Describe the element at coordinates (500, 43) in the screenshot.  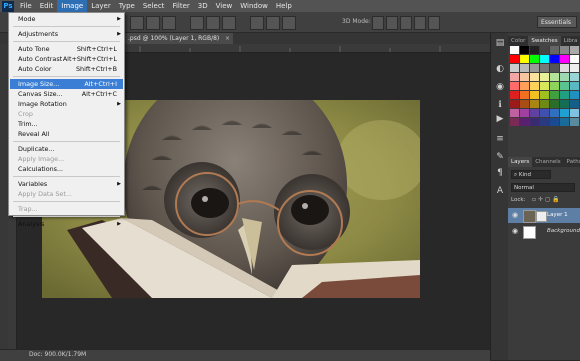
I see `history-icon: ▤` at that location.